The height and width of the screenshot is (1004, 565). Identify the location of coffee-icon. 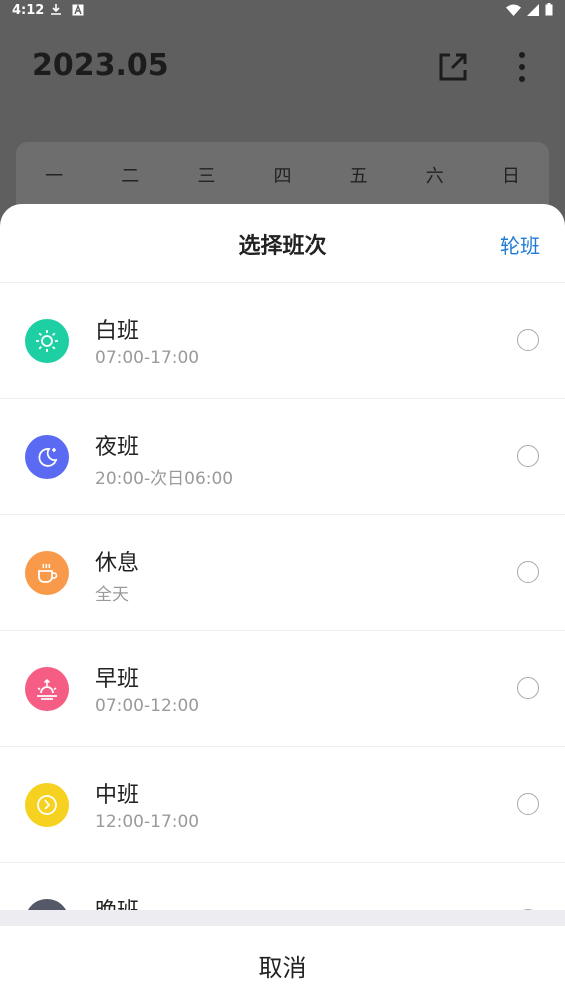
(47, 573).